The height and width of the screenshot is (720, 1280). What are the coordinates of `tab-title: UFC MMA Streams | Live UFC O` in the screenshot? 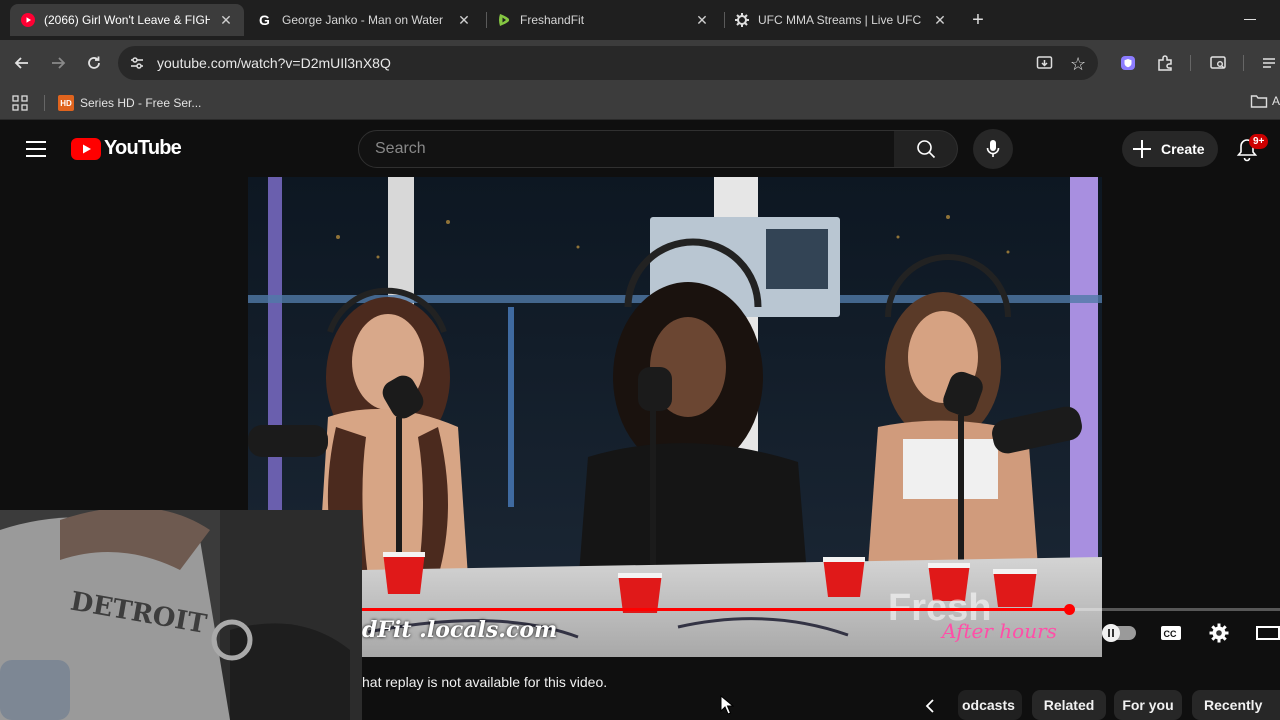 It's located at (841, 20).